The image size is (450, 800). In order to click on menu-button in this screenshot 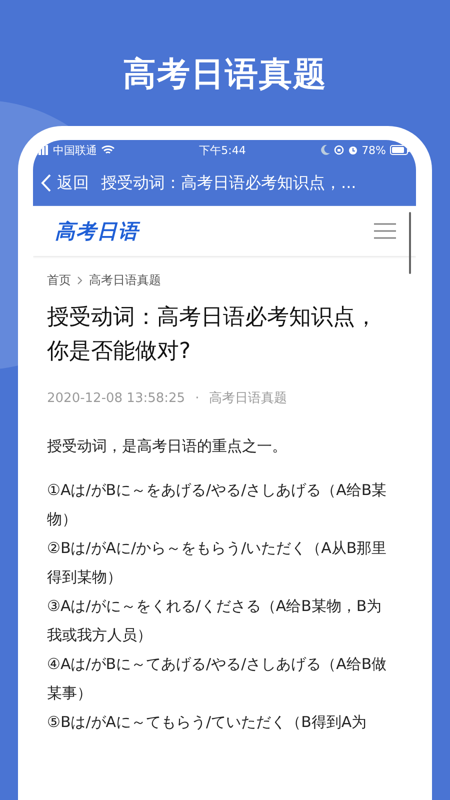, I will do `click(385, 231)`.